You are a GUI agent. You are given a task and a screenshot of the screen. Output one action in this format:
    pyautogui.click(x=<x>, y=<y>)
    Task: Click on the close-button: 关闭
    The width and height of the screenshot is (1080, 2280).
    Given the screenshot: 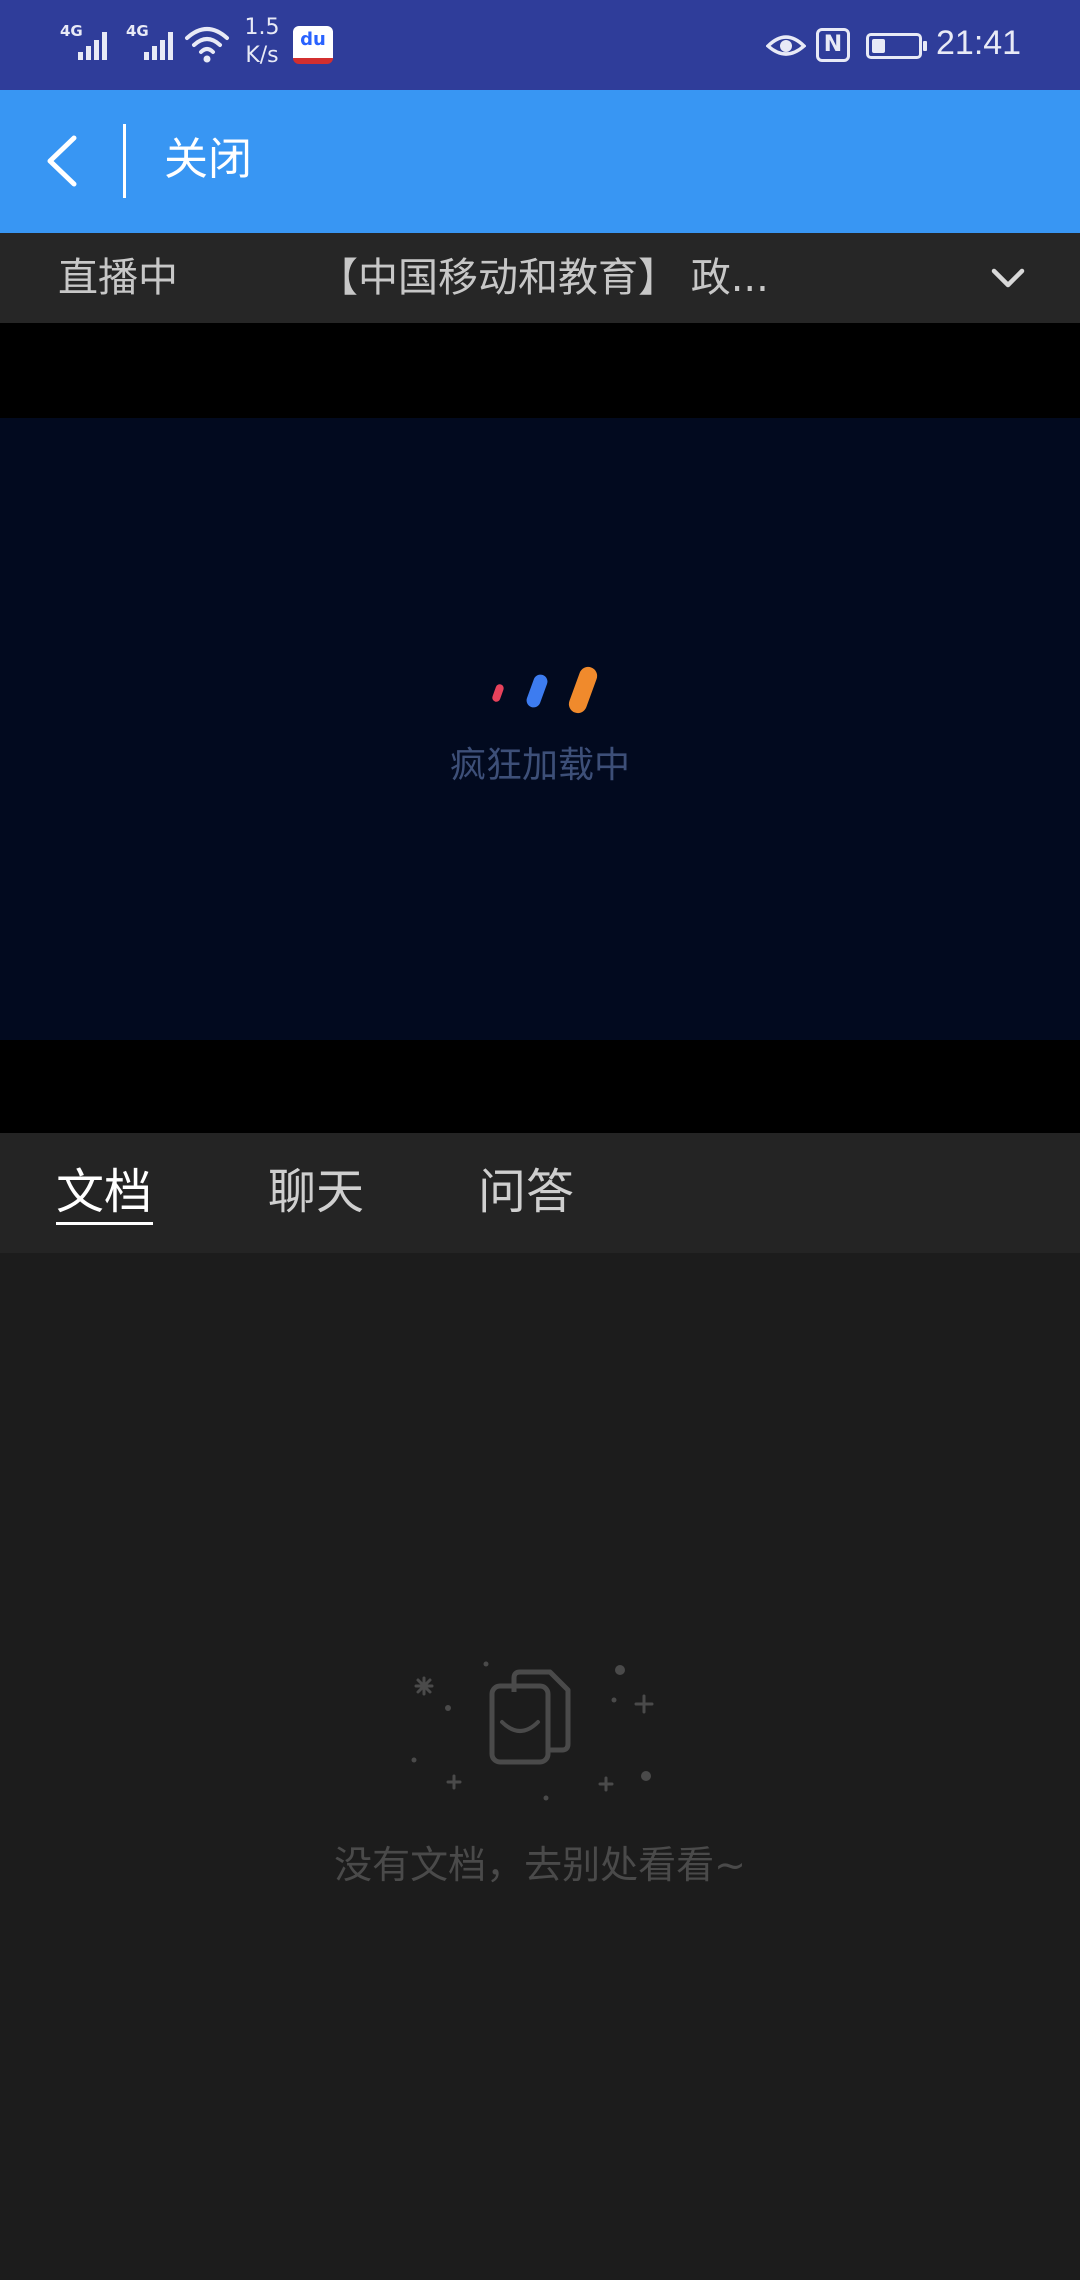 What is the action you would take?
    pyautogui.click(x=208, y=160)
    